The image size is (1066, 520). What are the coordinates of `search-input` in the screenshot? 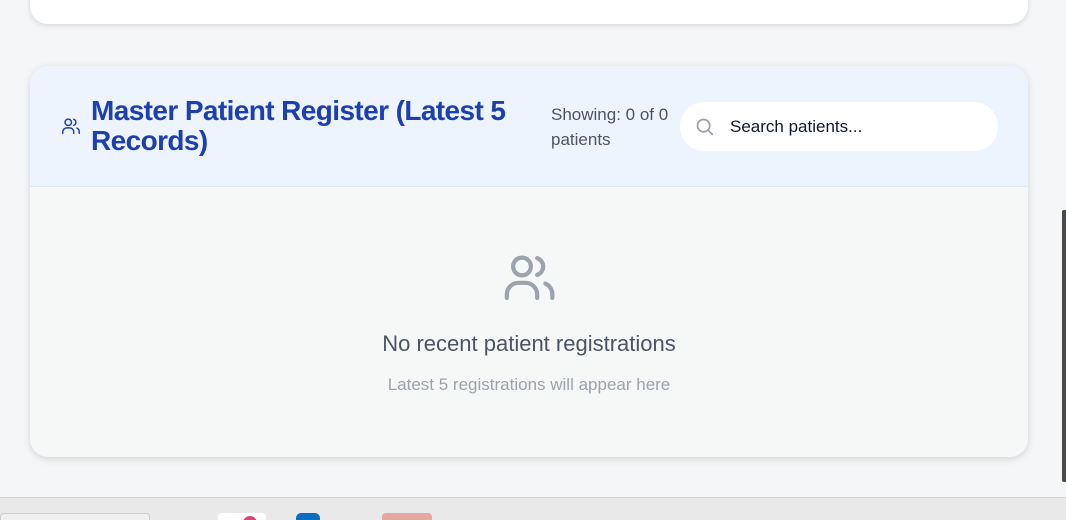 It's located at (855, 127).